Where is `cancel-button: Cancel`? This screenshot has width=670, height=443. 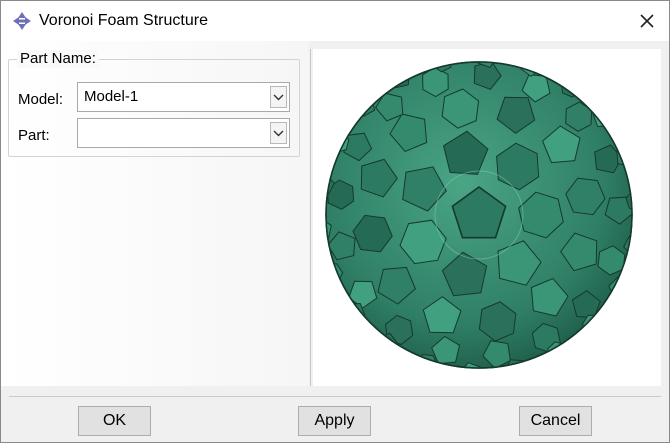 cancel-button: Cancel is located at coordinates (555, 421).